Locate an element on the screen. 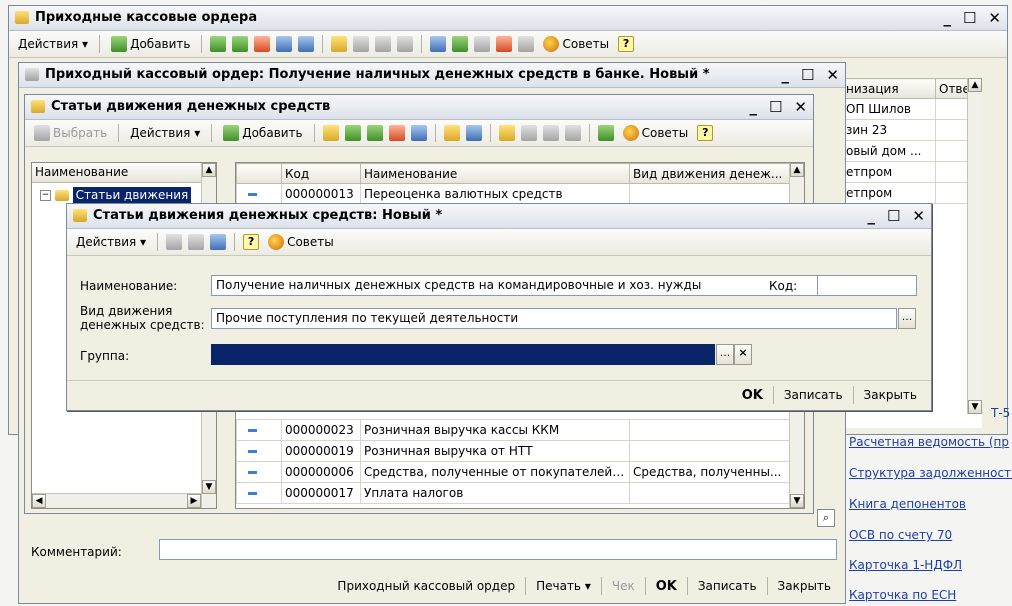  dt-kt-icon is located at coordinates (504, 44).